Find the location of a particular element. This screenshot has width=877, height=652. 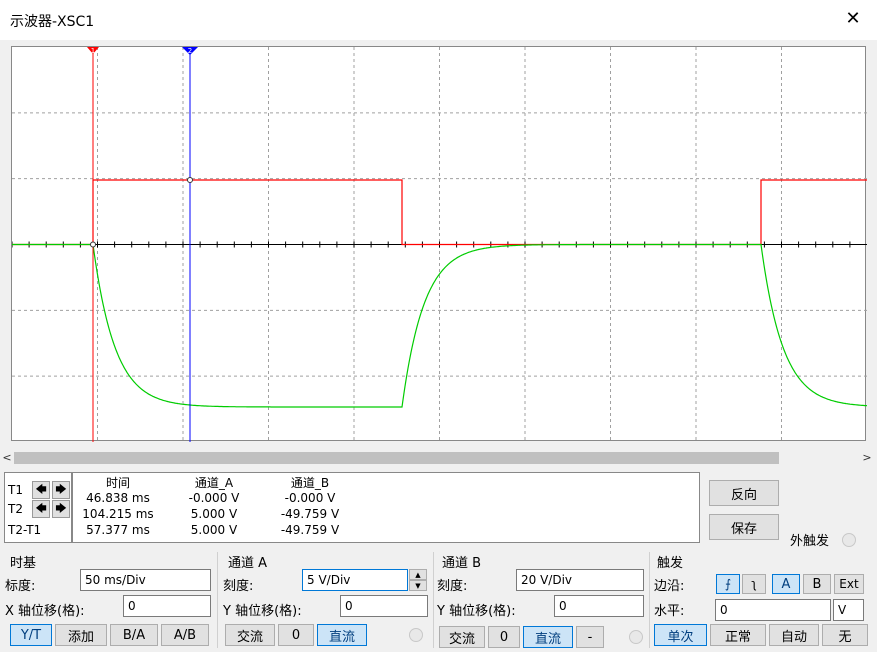

channel-b-ypos-field: 0 is located at coordinates (599, 606).